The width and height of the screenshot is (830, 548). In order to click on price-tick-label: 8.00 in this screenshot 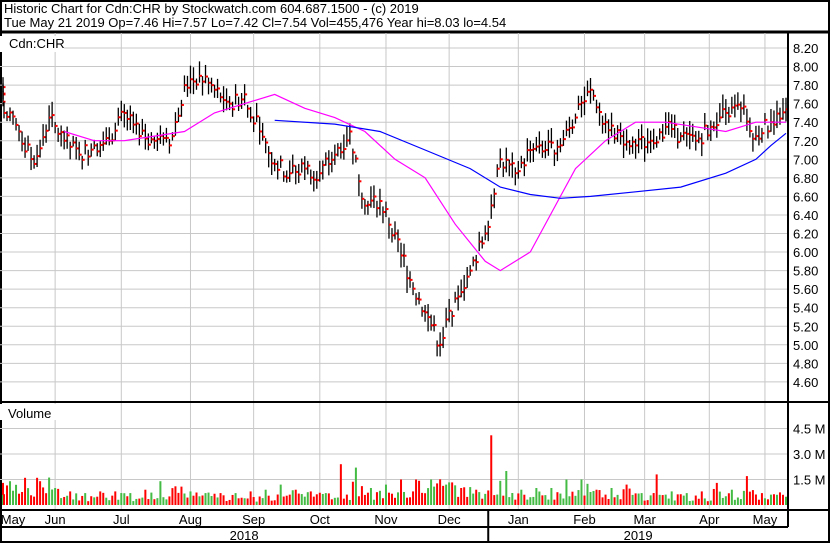, I will do `click(805, 67)`.